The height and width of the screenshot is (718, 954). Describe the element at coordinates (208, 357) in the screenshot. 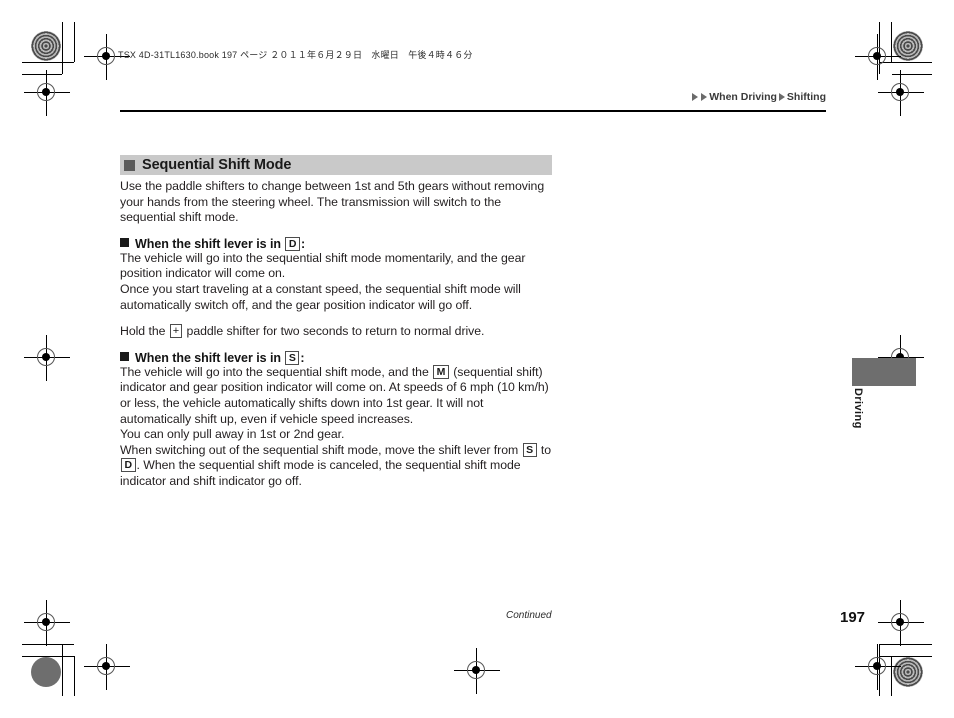

I see `subheading-sport-text: When the shift lever is in` at that location.